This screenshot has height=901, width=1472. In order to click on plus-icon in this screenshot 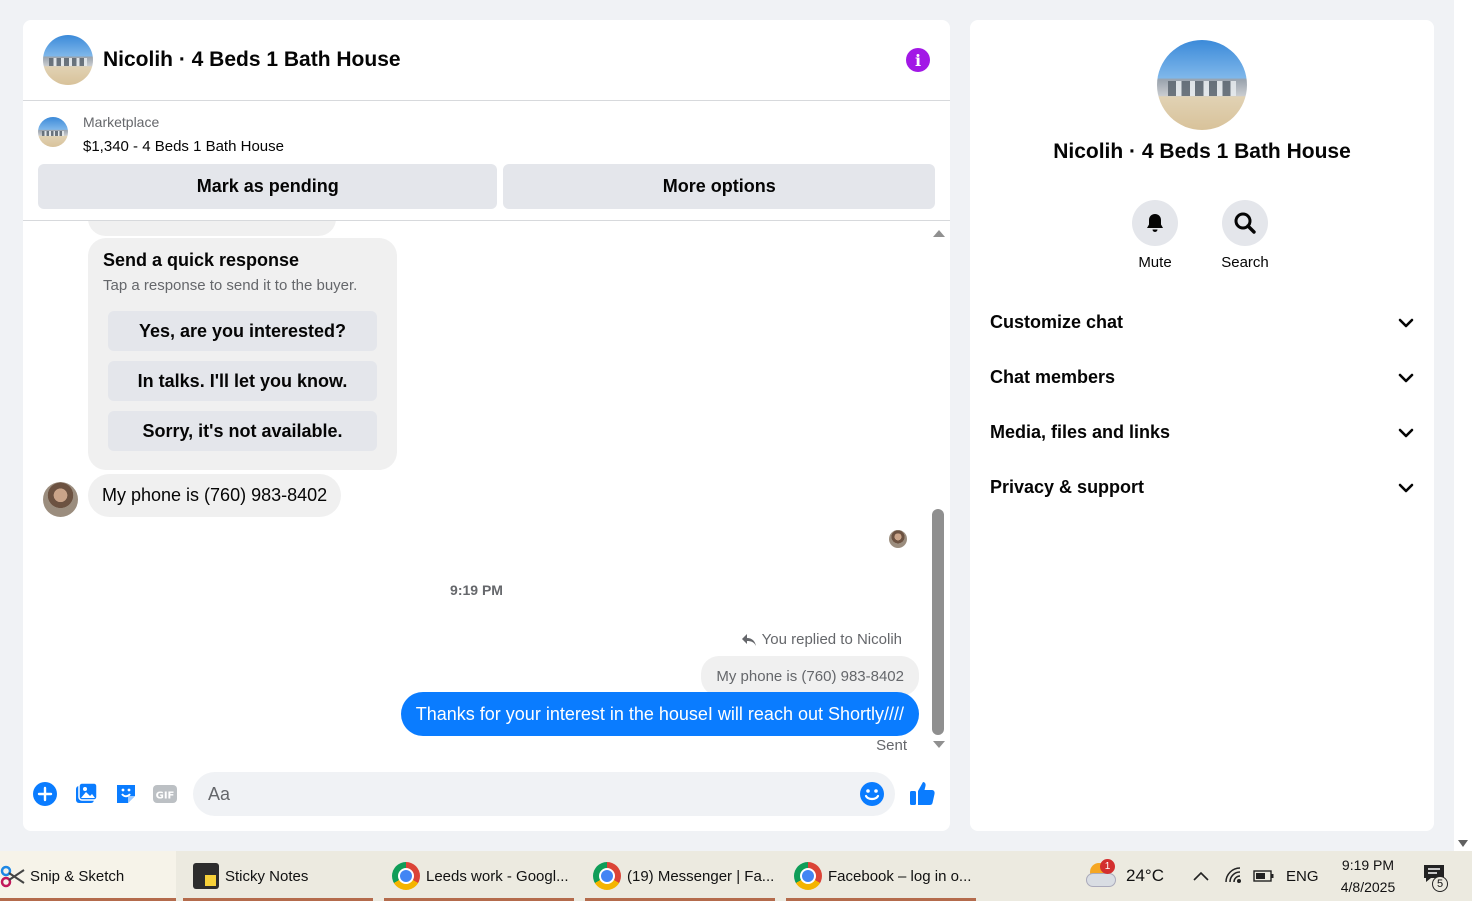, I will do `click(45, 794)`.